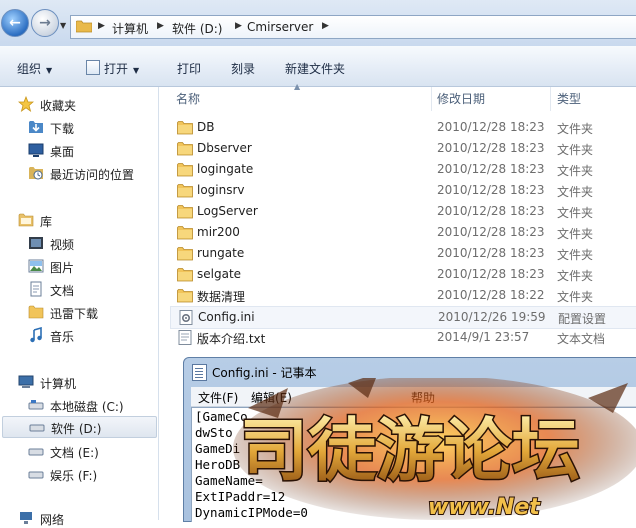  Describe the element at coordinates (90, 405) in the screenshot. I see `nav-item-drive-c: 本地磁盘 (C:)` at that location.